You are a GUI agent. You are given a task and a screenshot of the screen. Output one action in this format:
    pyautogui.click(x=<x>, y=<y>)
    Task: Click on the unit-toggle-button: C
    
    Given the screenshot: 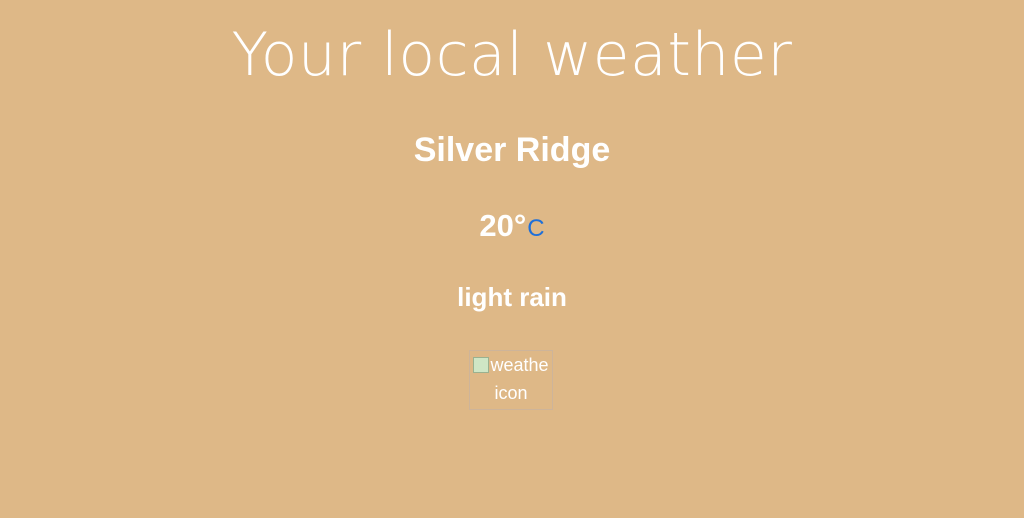 What is the action you would take?
    pyautogui.click(x=535, y=228)
    